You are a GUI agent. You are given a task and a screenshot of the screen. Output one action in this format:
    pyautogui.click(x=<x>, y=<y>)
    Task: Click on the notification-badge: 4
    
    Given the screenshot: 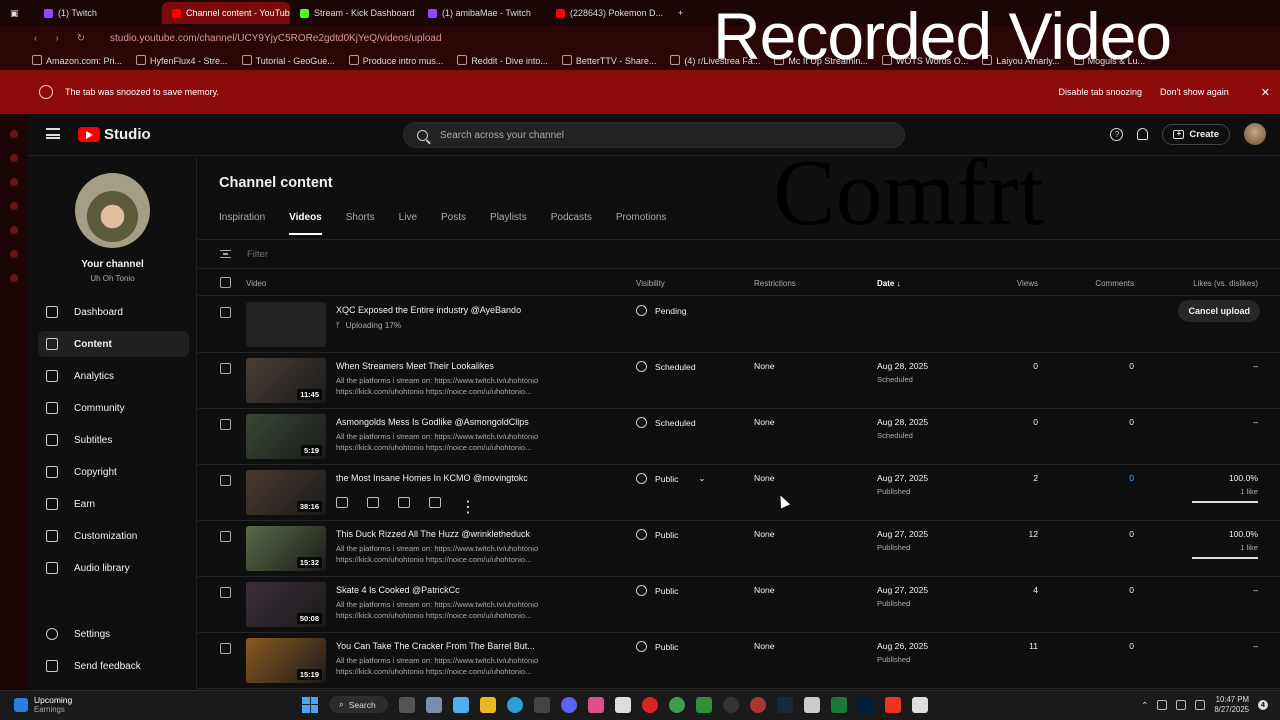 What is the action you would take?
    pyautogui.click(x=1263, y=705)
    